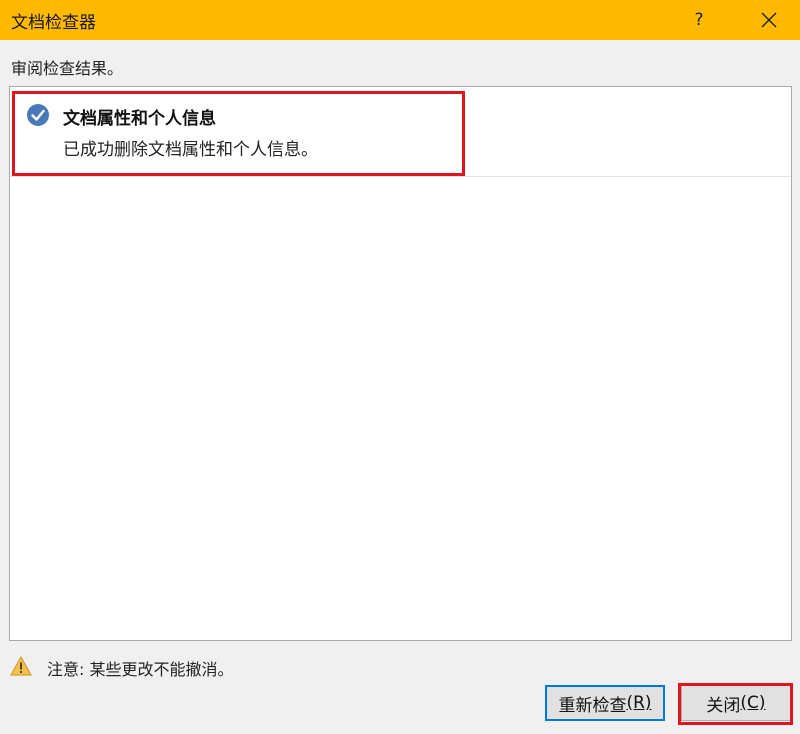  I want to click on close-icon, so click(769, 20).